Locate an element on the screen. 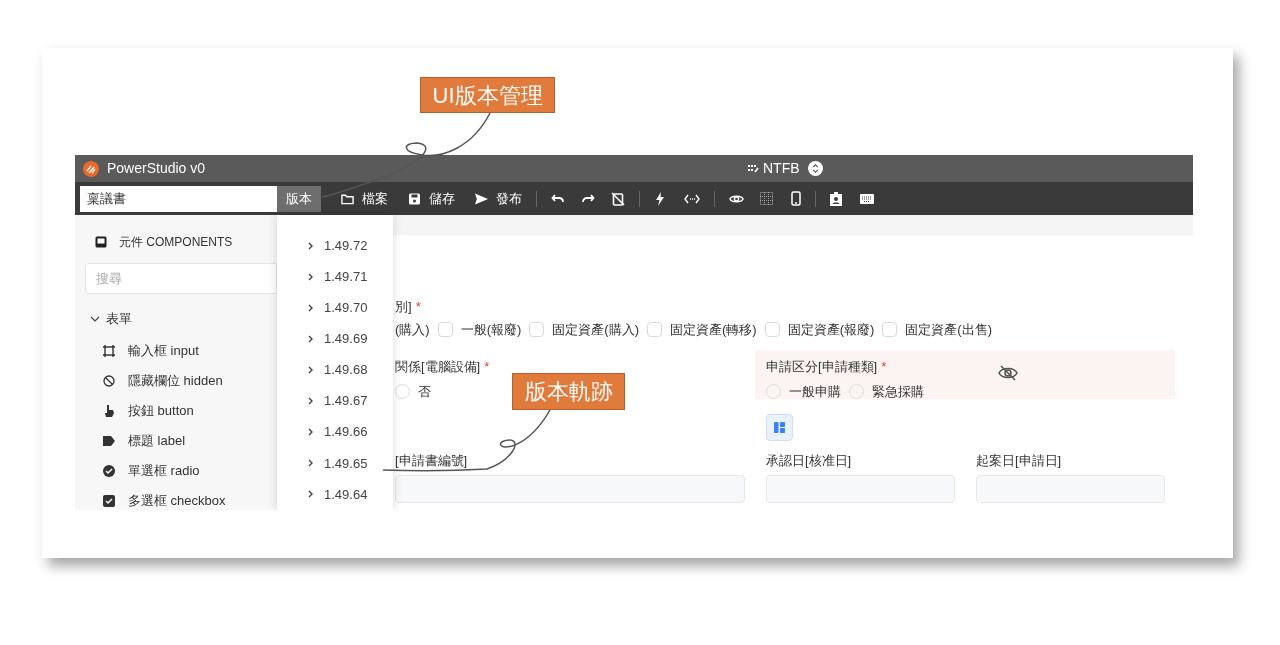 The image size is (1280, 645). folder-icon is located at coordinates (347, 198).